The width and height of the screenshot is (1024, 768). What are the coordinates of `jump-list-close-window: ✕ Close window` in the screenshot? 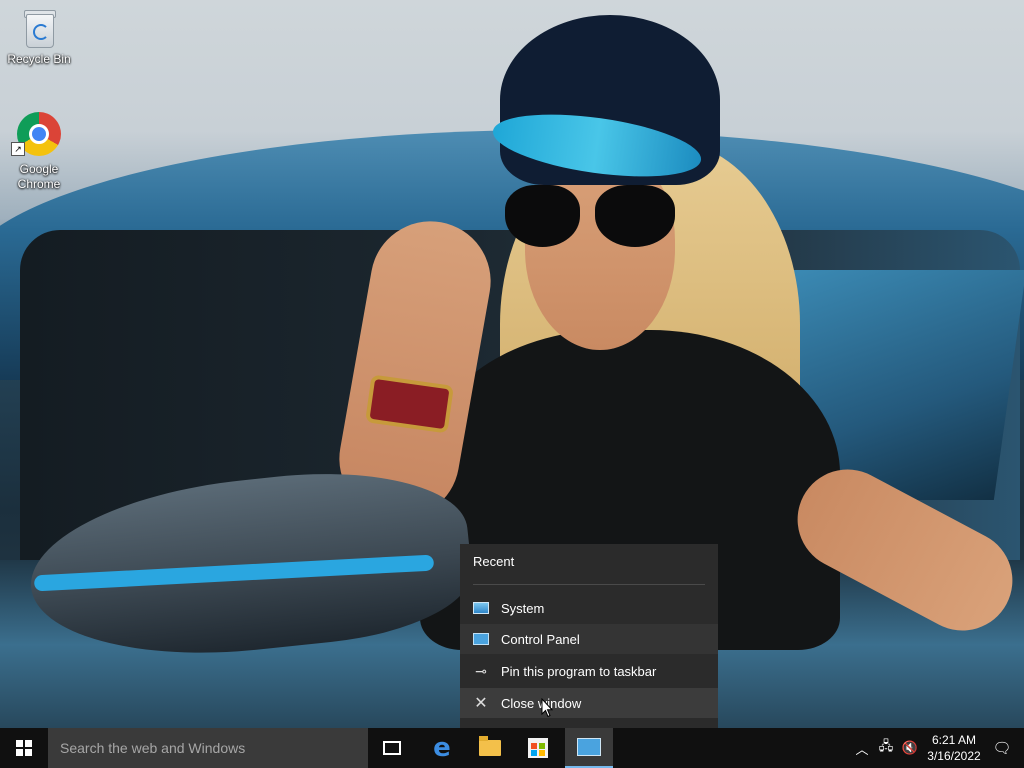 It's located at (589, 703).